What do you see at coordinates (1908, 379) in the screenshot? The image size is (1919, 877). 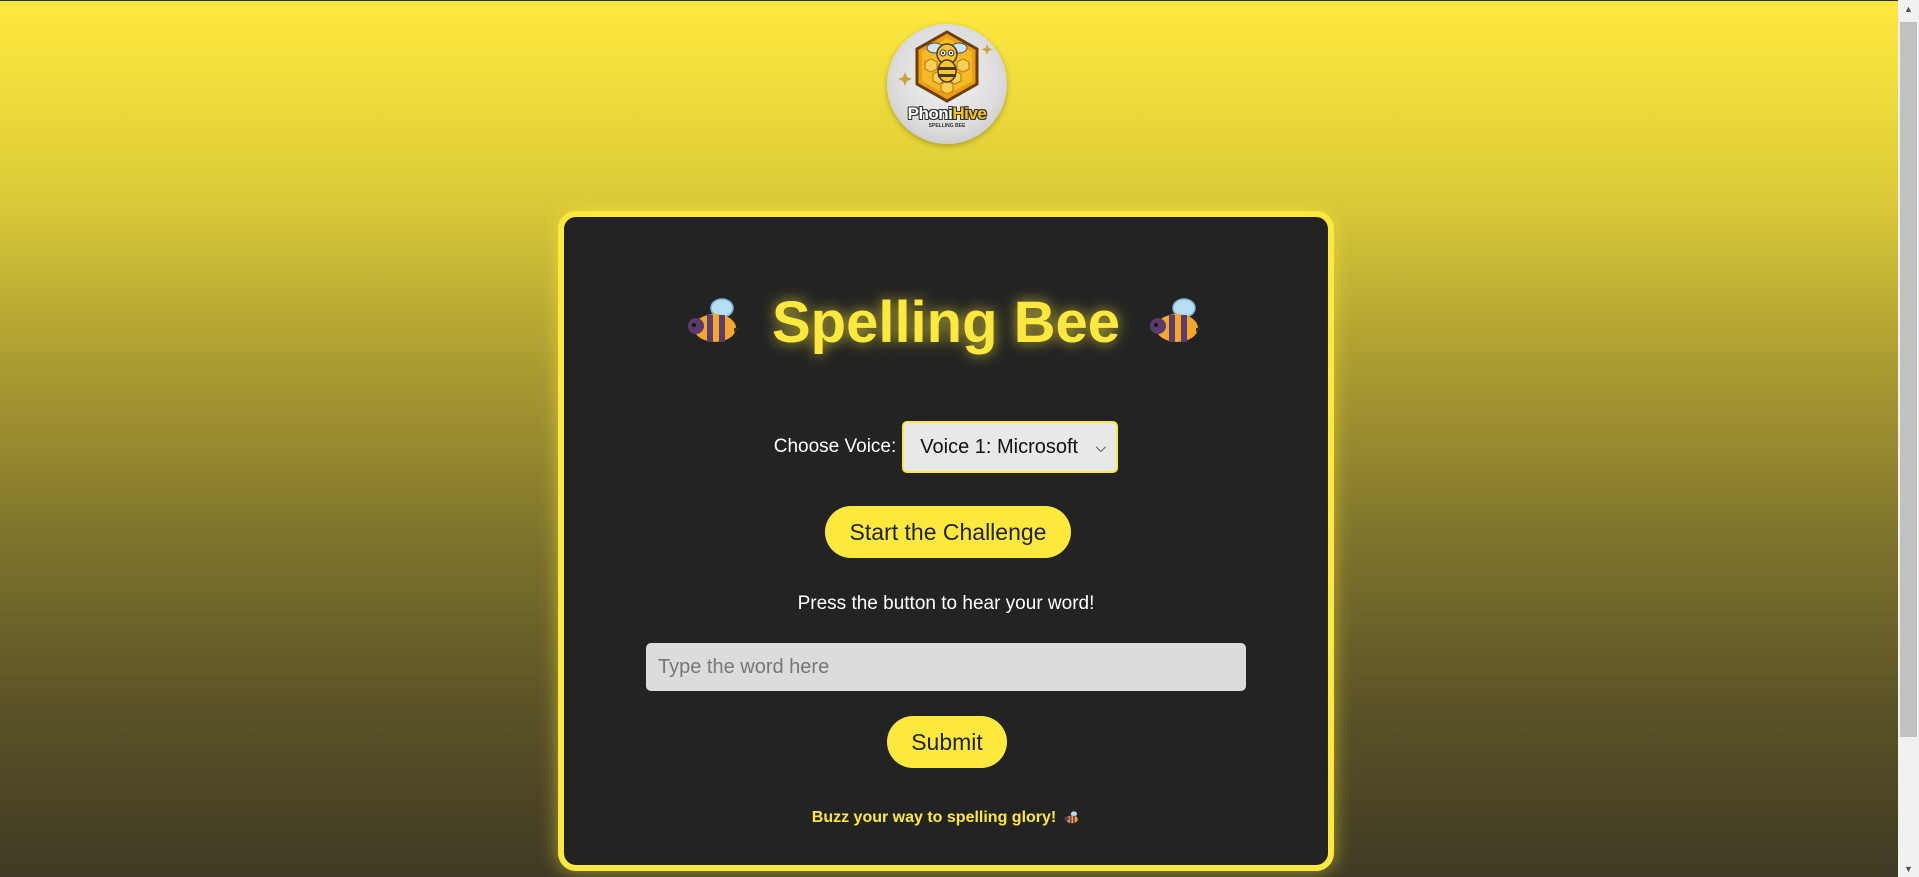 I see `scrollbar-thumb` at bounding box center [1908, 379].